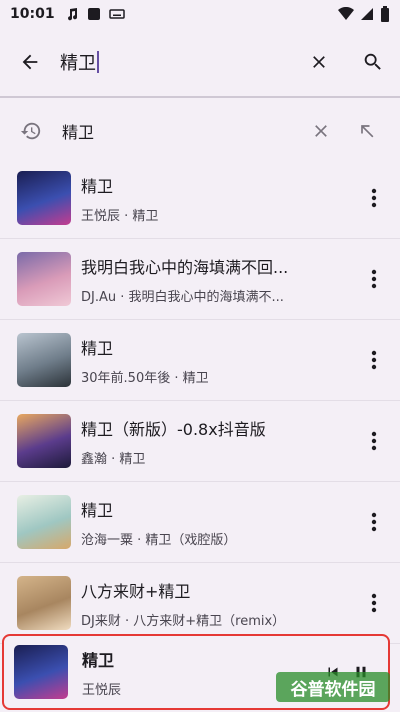 The height and width of the screenshot is (712, 400). Describe the element at coordinates (113, 459) in the screenshot. I see `song-subtitle: 鑫瀚 · 精卫` at that location.